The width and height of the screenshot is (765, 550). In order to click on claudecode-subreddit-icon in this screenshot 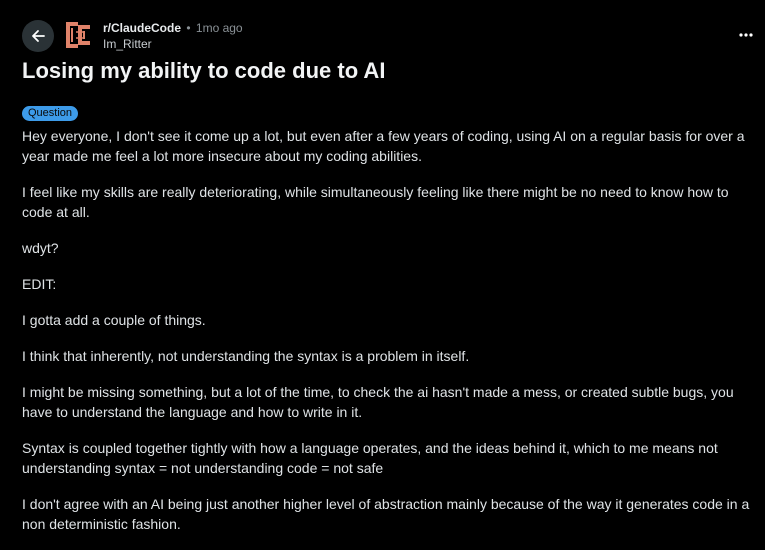, I will do `click(79, 35)`.